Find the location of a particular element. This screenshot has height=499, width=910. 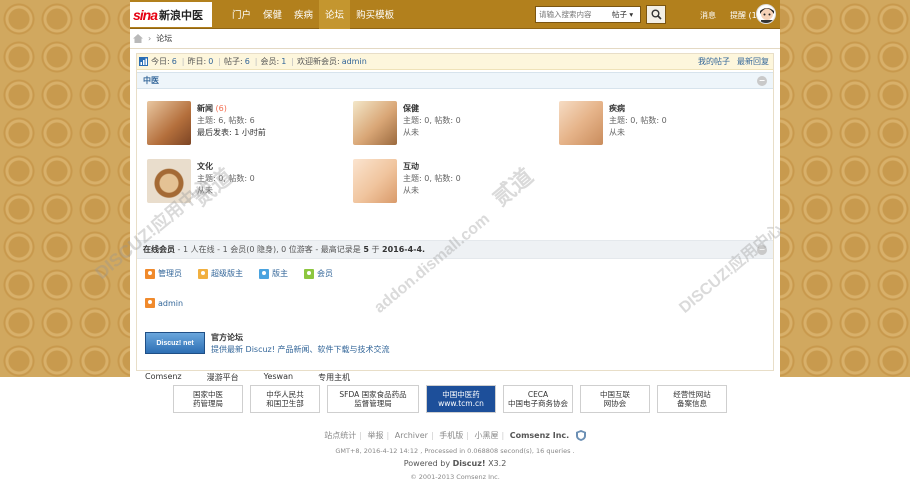

footer-link-stats: 站点统计 is located at coordinates (340, 435).